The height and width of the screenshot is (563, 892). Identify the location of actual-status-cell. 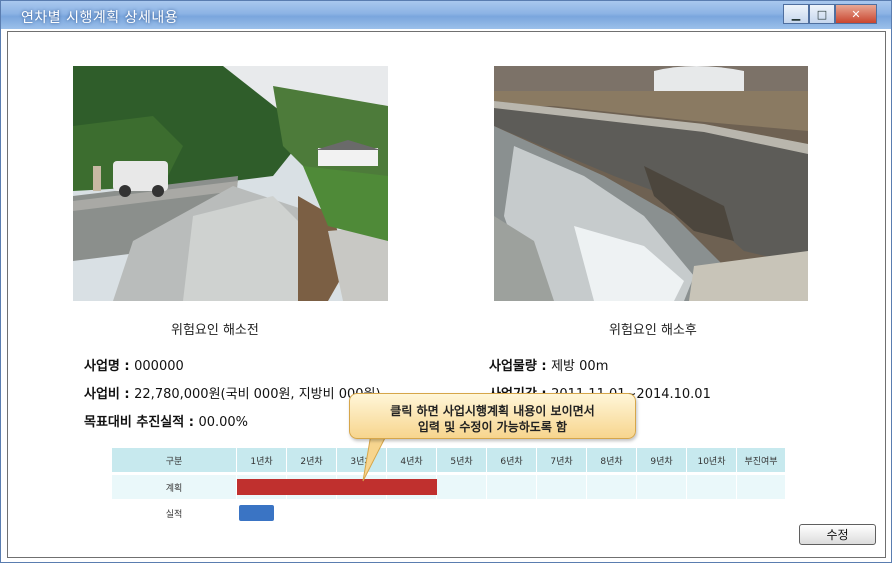
(761, 513).